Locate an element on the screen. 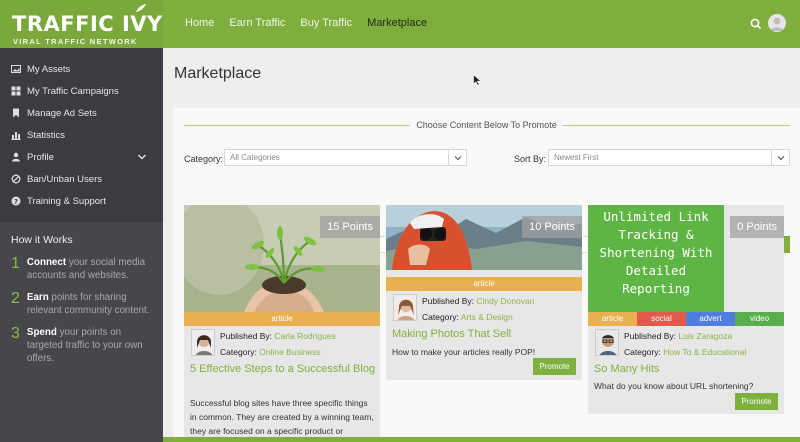 This screenshot has width=800, height=442. sort-select: Newest First is located at coordinates (669, 157).